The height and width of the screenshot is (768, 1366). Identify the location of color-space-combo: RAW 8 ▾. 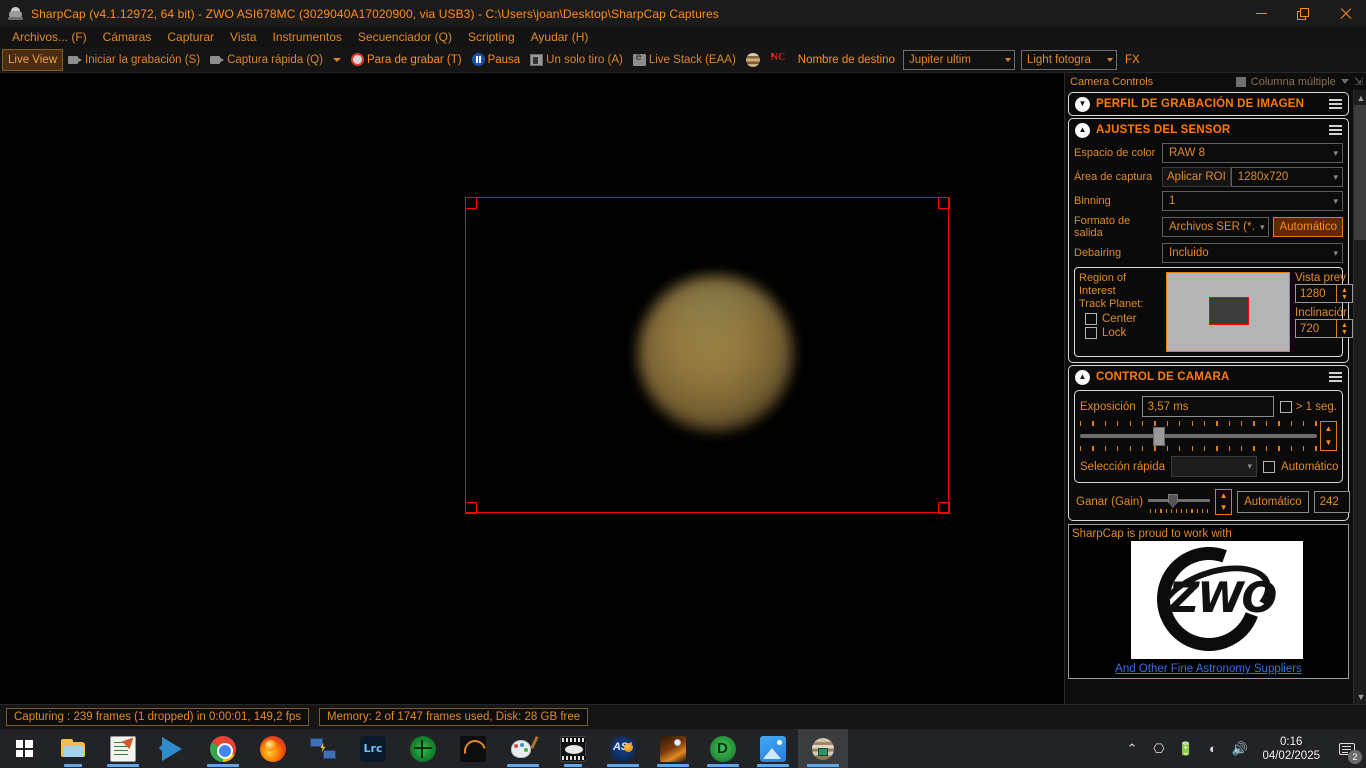
(1252, 153).